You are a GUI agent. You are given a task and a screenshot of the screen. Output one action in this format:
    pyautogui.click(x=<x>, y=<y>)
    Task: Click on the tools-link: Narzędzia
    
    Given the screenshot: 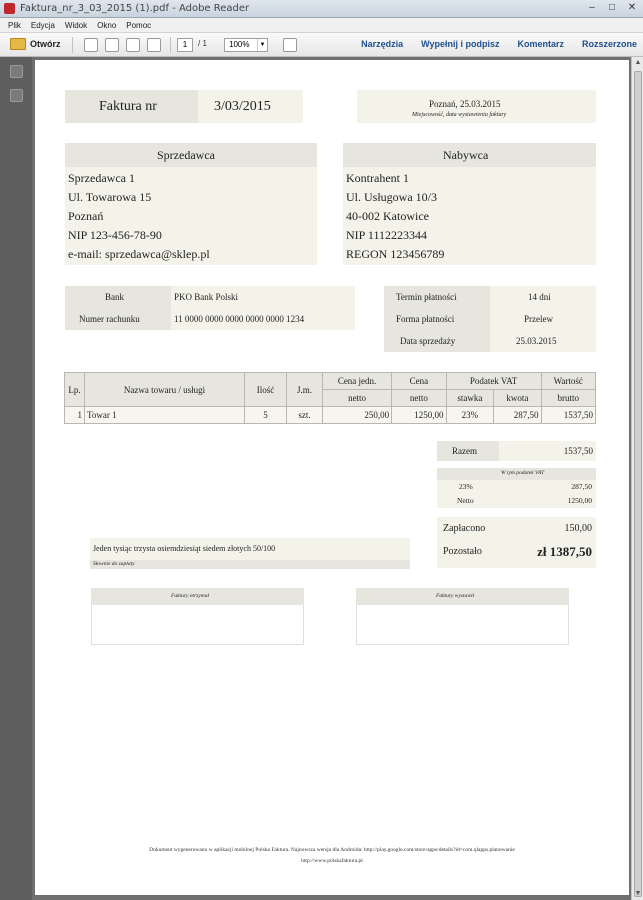 What is the action you would take?
    pyautogui.click(x=382, y=44)
    